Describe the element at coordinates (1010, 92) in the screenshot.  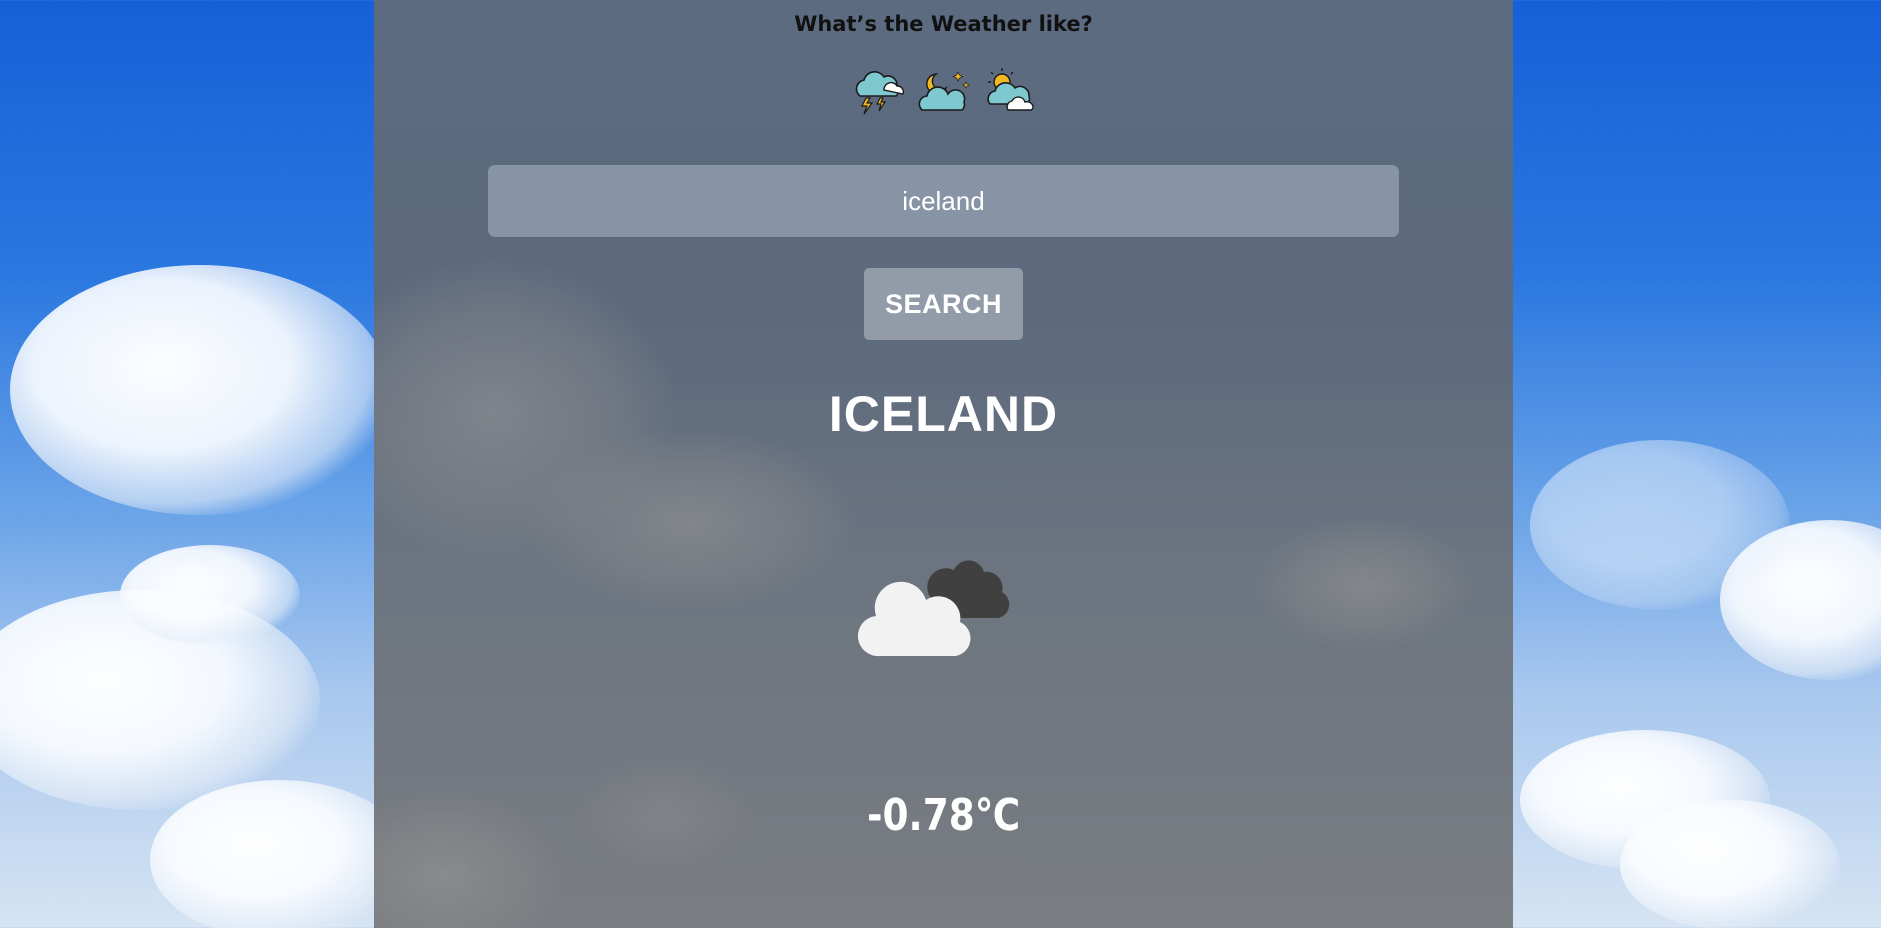
I see `sun-cloud-icon` at that location.